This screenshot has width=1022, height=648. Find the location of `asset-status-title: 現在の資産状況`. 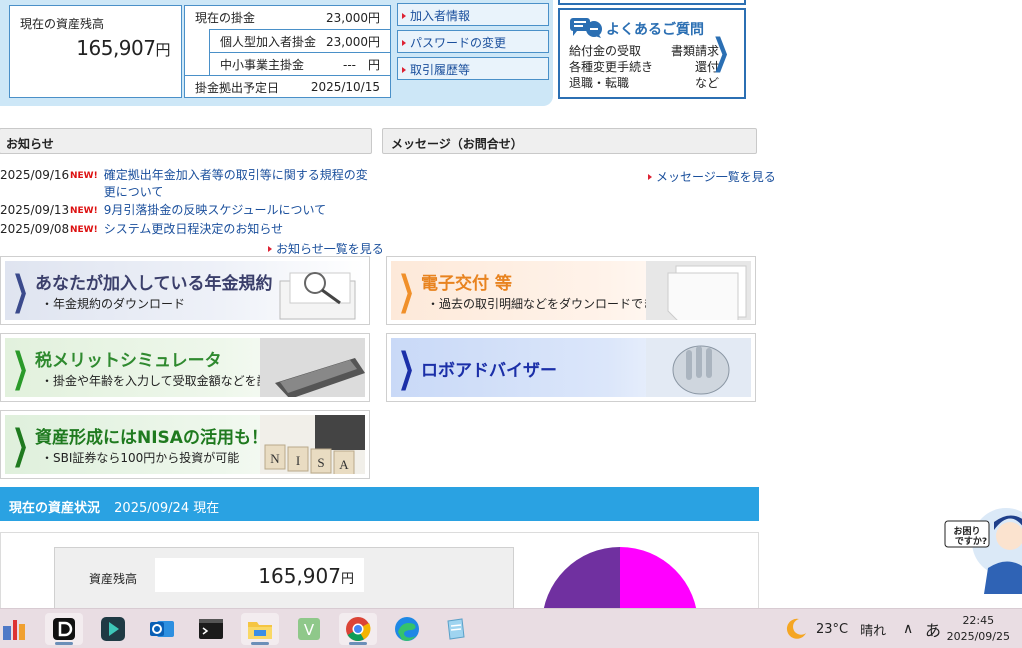

asset-status-title: 現在の資産状況 is located at coordinates (55, 508).